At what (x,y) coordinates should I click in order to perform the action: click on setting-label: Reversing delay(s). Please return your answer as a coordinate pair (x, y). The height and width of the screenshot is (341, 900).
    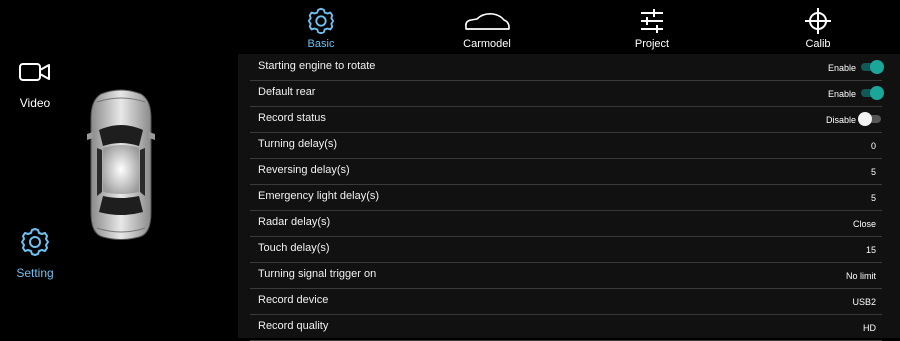
    Looking at the image, I should click on (304, 170).